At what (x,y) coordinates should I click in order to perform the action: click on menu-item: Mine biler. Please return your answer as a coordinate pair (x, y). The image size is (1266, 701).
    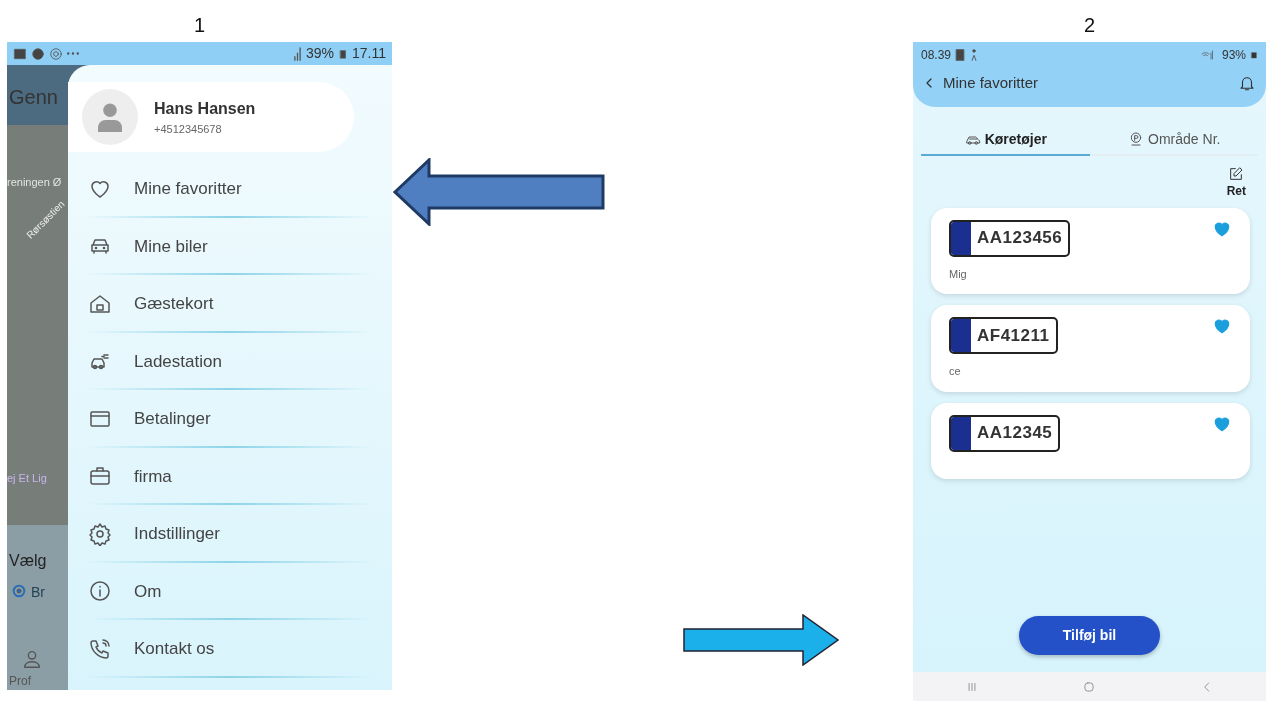
    Looking at the image, I should click on (230, 246).